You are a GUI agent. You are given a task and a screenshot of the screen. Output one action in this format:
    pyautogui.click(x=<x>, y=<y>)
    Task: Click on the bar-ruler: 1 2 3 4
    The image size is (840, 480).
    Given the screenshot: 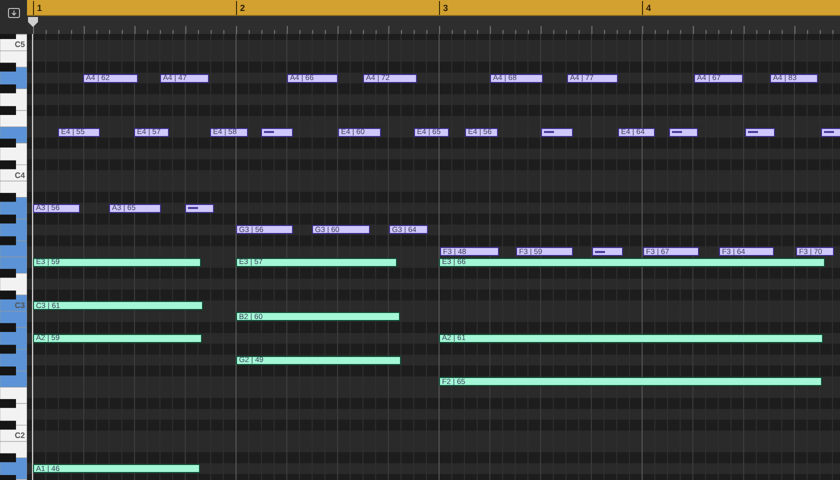 What is the action you would take?
    pyautogui.click(x=433, y=8)
    